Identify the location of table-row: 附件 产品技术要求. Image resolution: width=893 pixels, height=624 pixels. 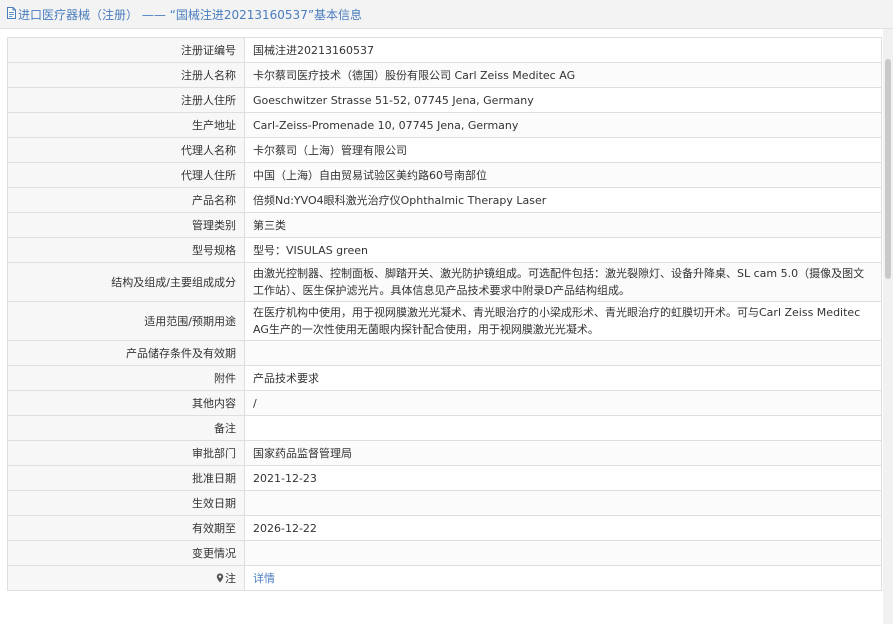
(444, 378).